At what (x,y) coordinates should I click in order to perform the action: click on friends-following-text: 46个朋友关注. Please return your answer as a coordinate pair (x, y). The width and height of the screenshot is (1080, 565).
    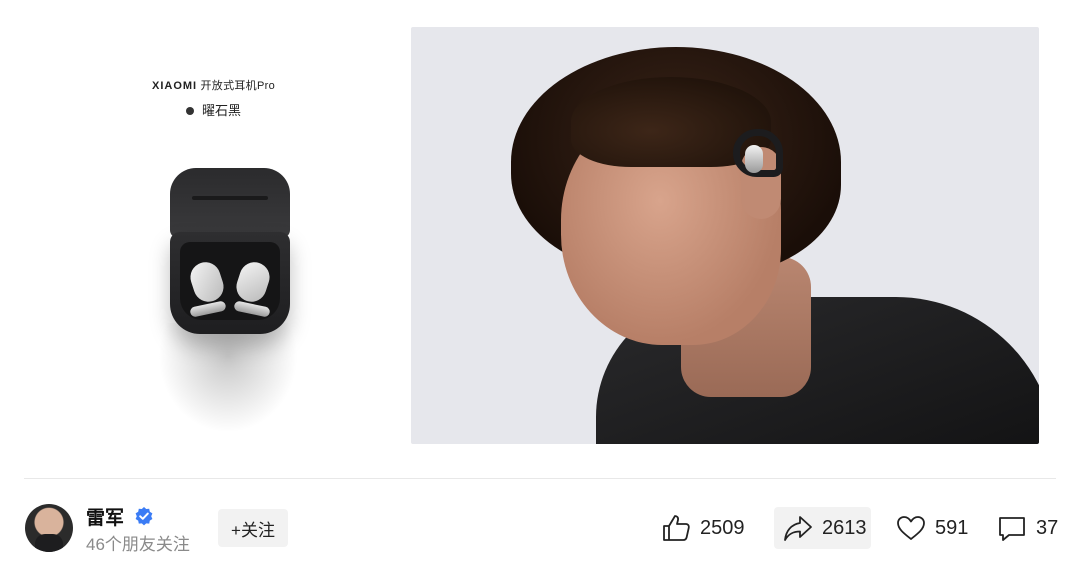
    Looking at the image, I should click on (138, 544).